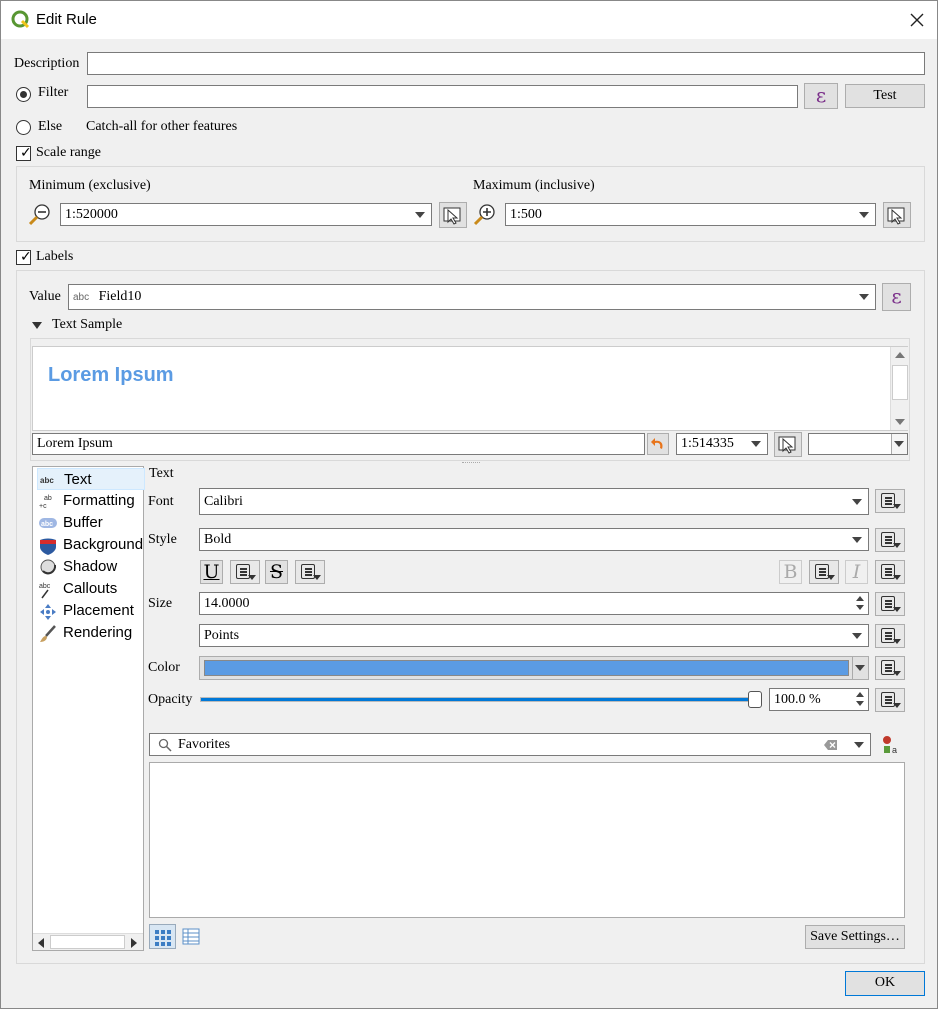 The height and width of the screenshot is (1009, 938). What do you see at coordinates (897, 215) in the screenshot?
I see `maximum-current-scale-button` at bounding box center [897, 215].